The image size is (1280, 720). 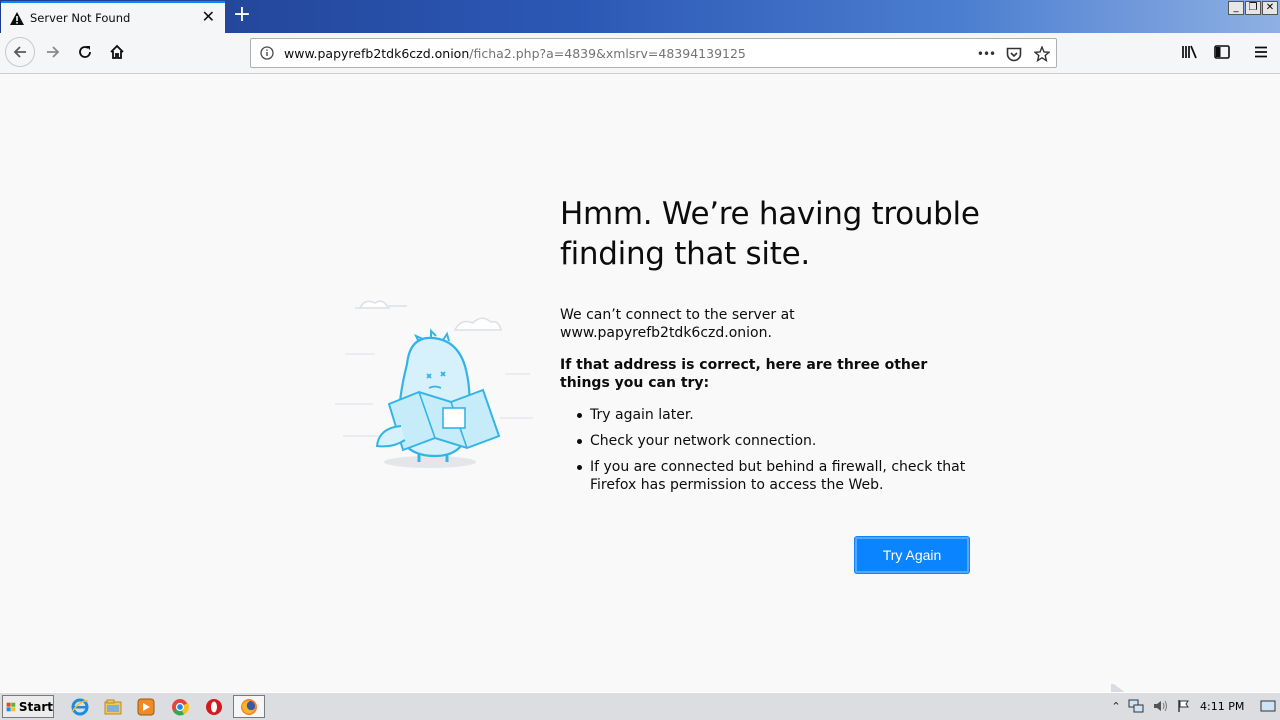 I want to click on chrome-icon, so click(x=180, y=707).